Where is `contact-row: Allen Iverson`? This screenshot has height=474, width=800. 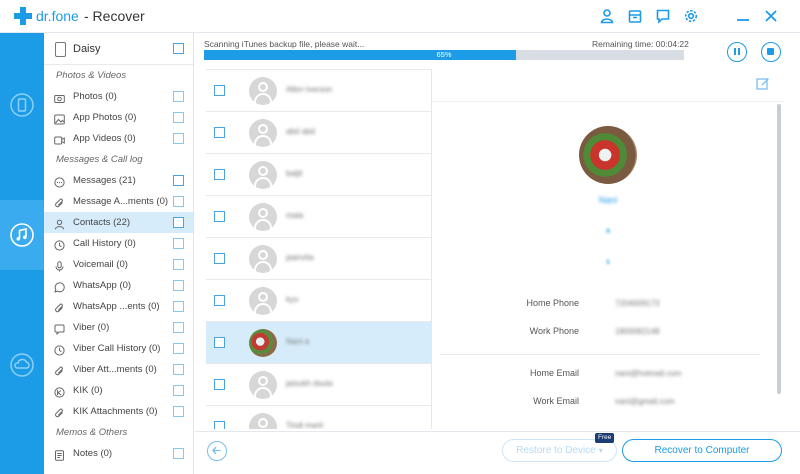 contact-row: Allen Iverson is located at coordinates (318, 91).